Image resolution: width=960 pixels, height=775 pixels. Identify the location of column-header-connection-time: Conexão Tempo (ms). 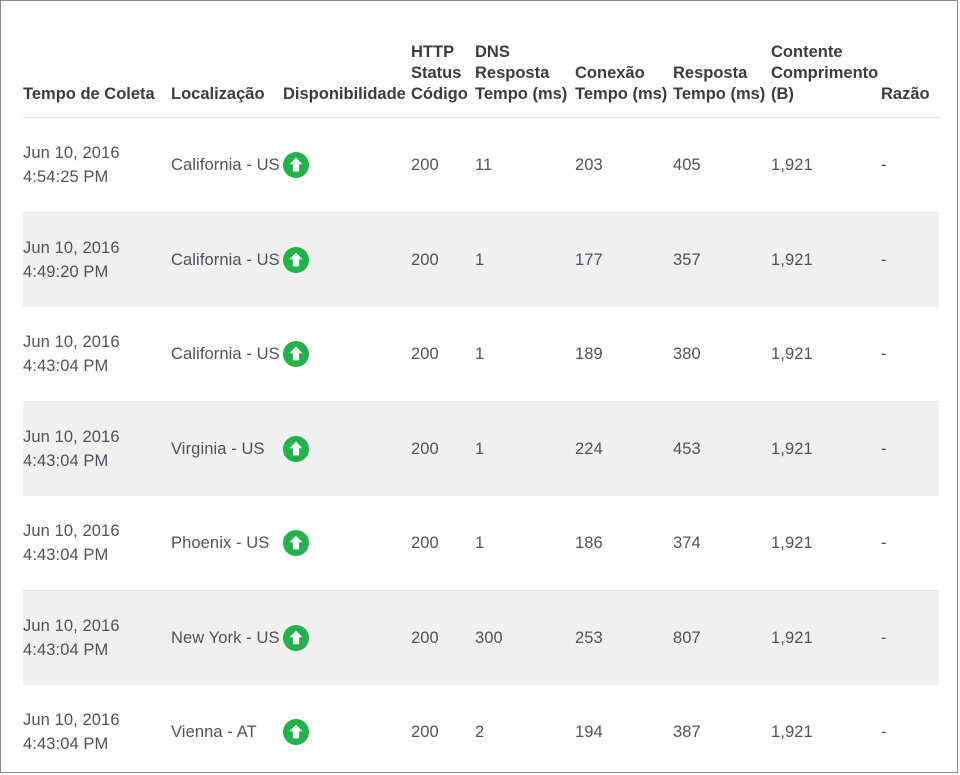
(624, 59).